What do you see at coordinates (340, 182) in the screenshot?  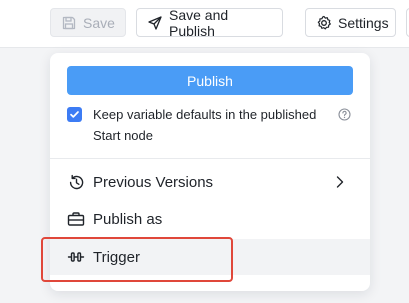 I see `chevron-right-icon` at bounding box center [340, 182].